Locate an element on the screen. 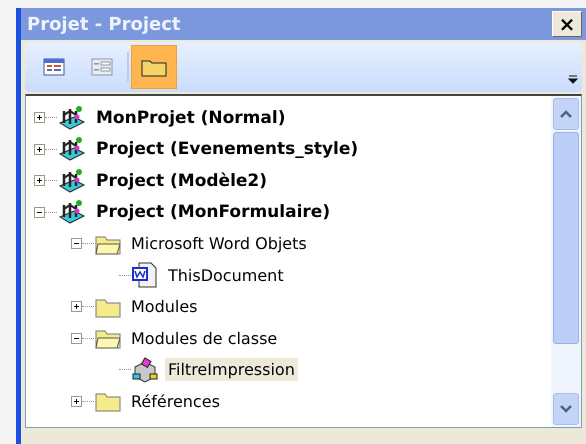 This screenshot has height=444, width=586. word-document-icon is located at coordinates (145, 275).